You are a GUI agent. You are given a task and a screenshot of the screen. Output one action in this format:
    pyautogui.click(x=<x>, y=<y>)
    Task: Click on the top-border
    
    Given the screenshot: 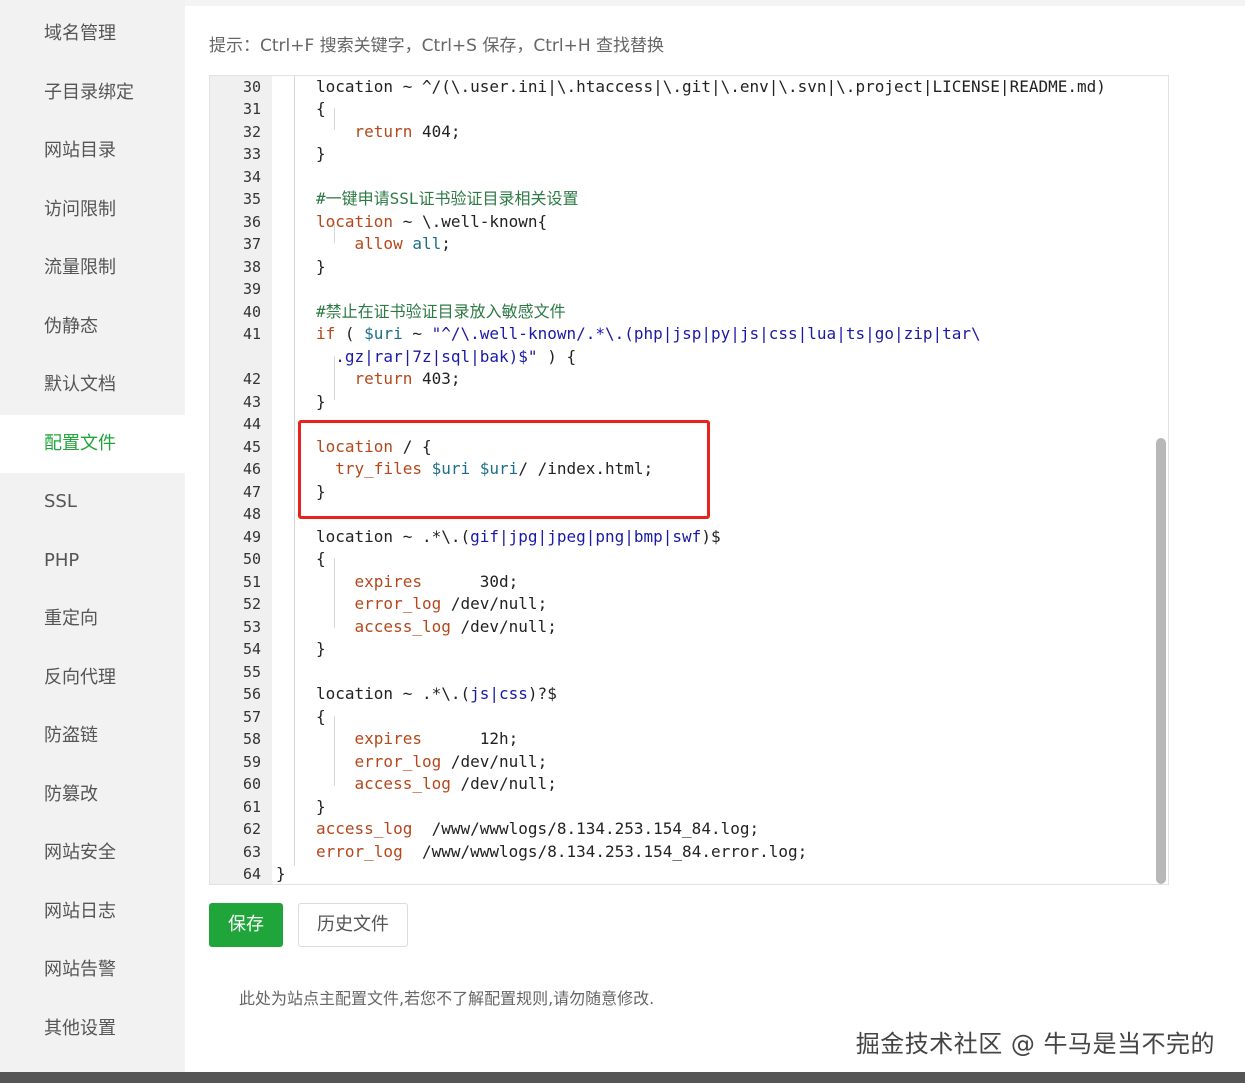 What is the action you would take?
    pyautogui.click(x=715, y=3)
    